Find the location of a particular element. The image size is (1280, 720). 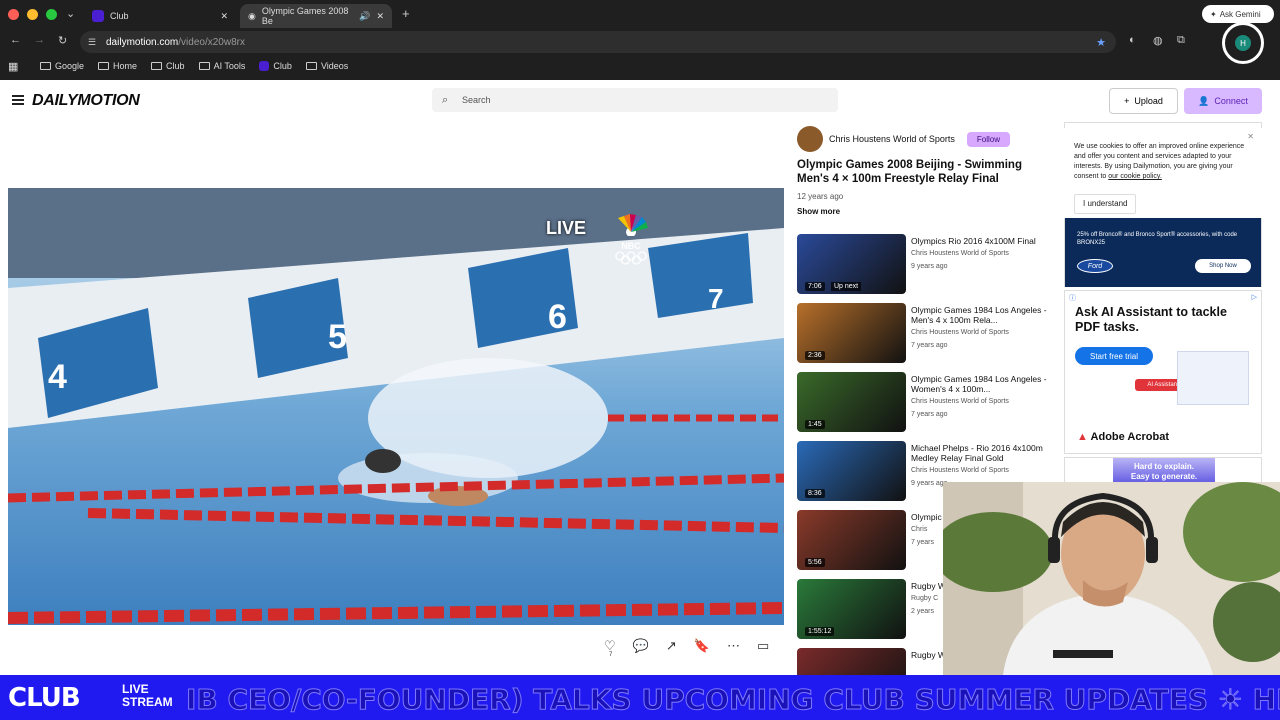

back-icon: ← is located at coordinates (15, 40).